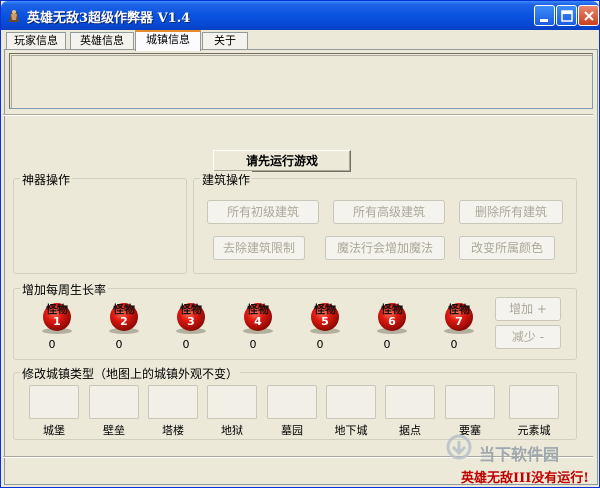 Image resolution: width=600 pixels, height=488 pixels. I want to click on town-dungeon-label: 地下城, so click(351, 430).